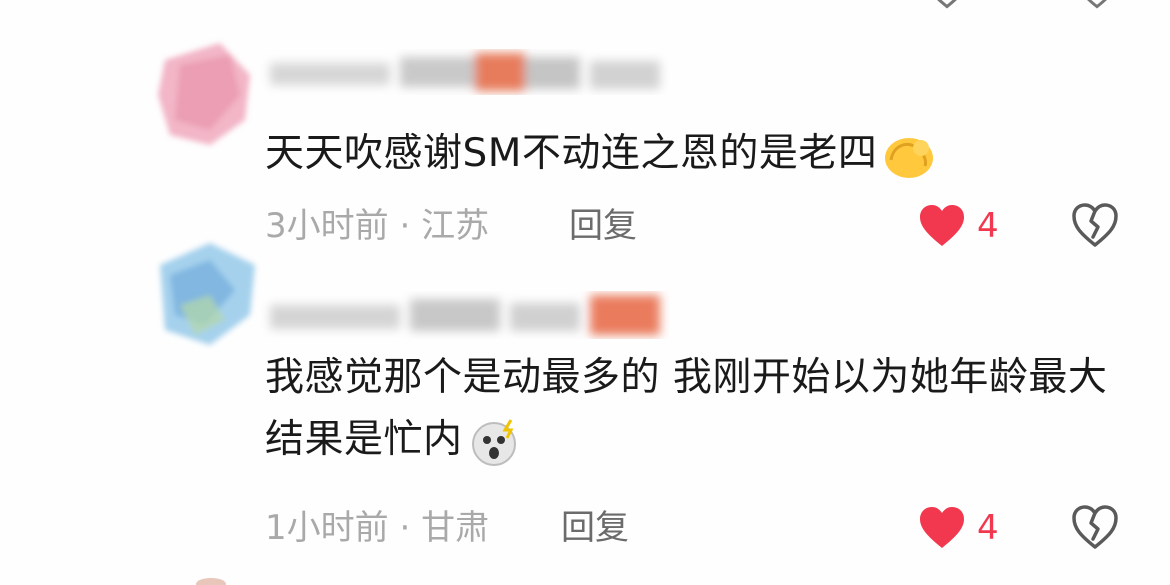 The width and height of the screenshot is (1170, 585). Describe the element at coordinates (717, 7) in the screenshot. I see `previous-comment-meta-row` at that location.